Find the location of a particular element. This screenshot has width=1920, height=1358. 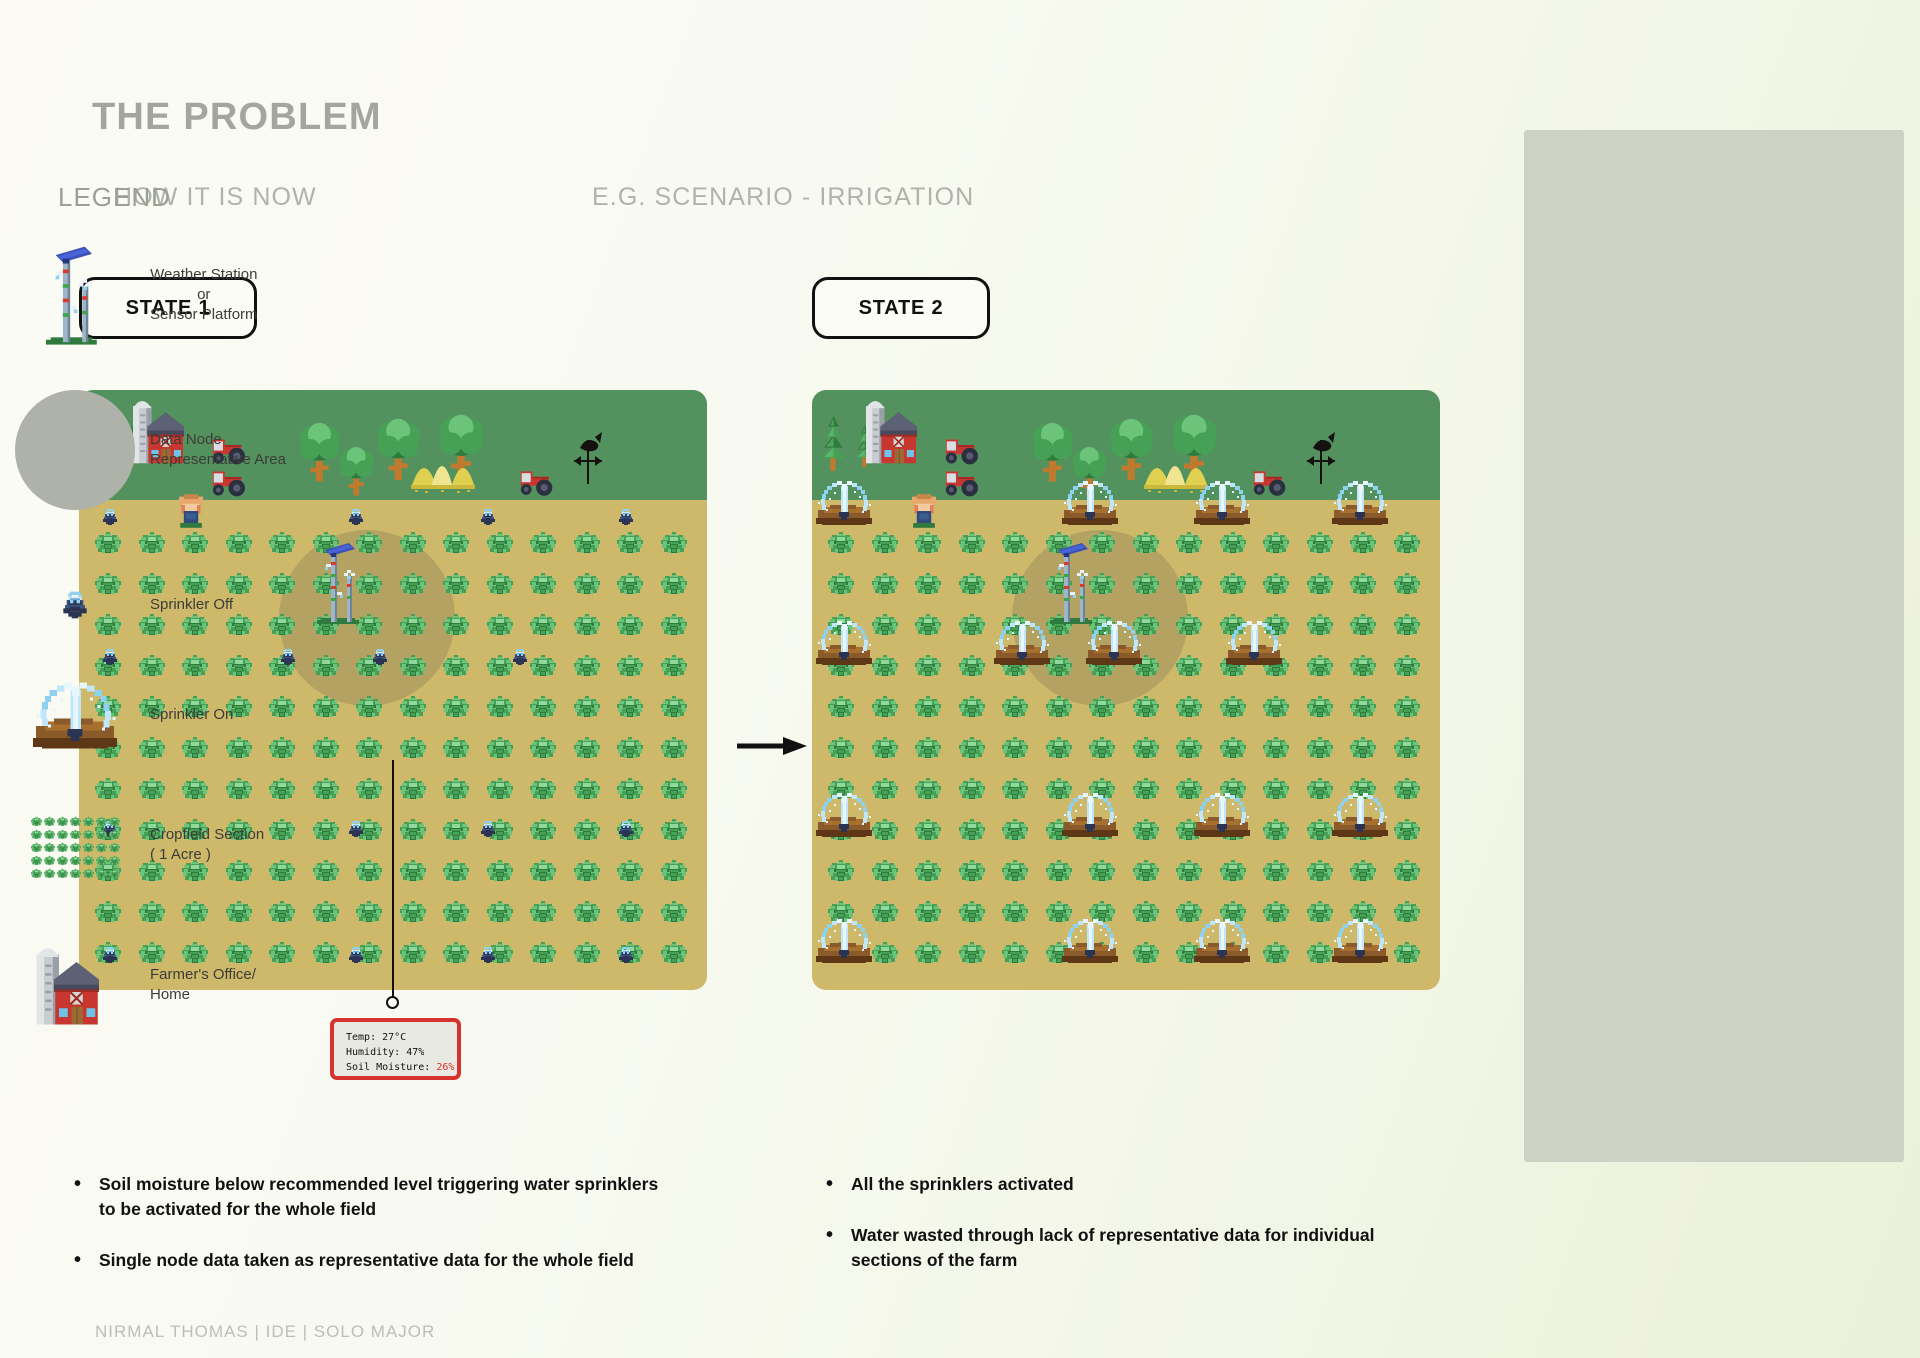

legend-label: Sprinkler On is located at coordinates (191, 715).